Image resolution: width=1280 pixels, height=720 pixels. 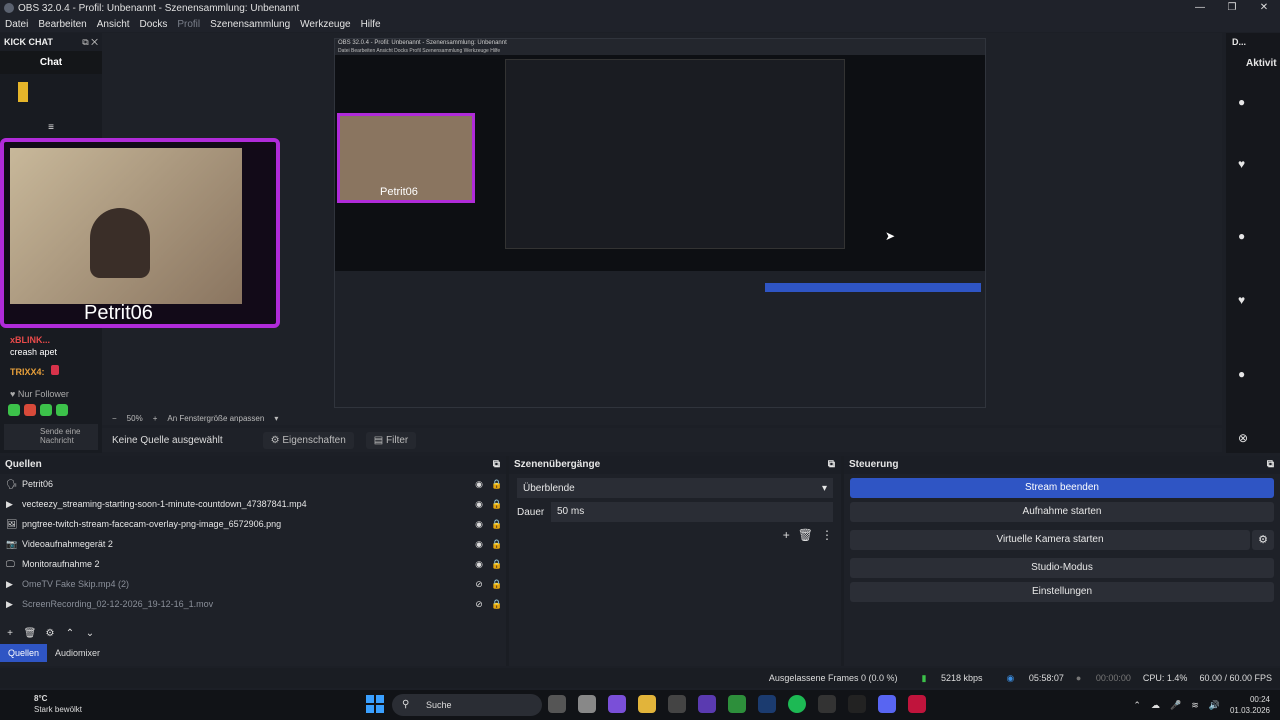 What do you see at coordinates (90, 633) in the screenshot?
I see `move-down-button: ⌄` at bounding box center [90, 633].